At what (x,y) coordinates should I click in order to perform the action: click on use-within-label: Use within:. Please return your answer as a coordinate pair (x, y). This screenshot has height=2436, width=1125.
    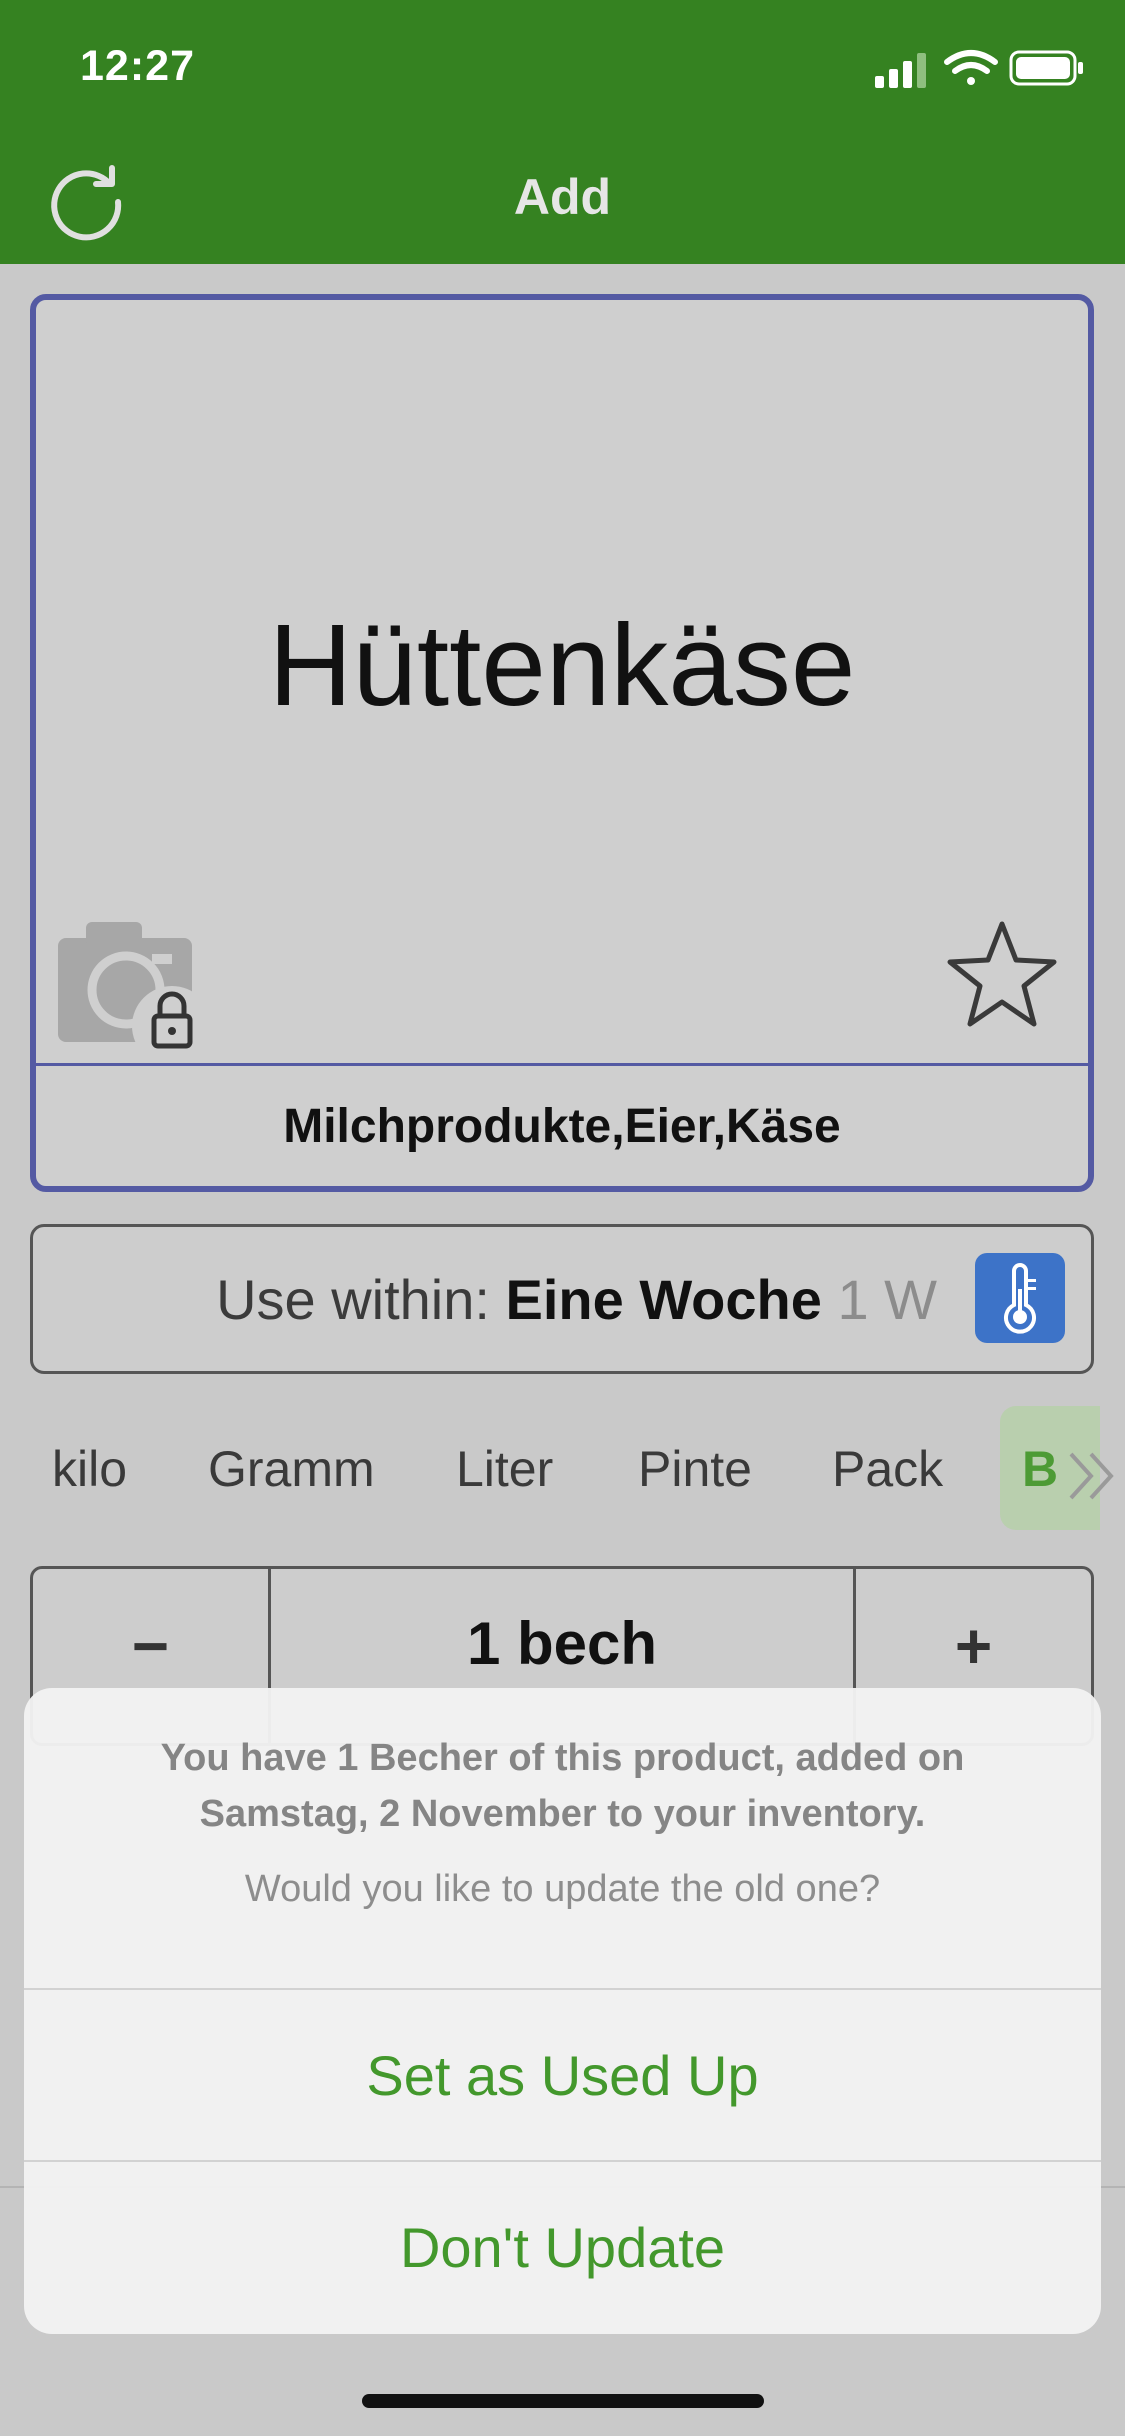
    Looking at the image, I should click on (353, 1299).